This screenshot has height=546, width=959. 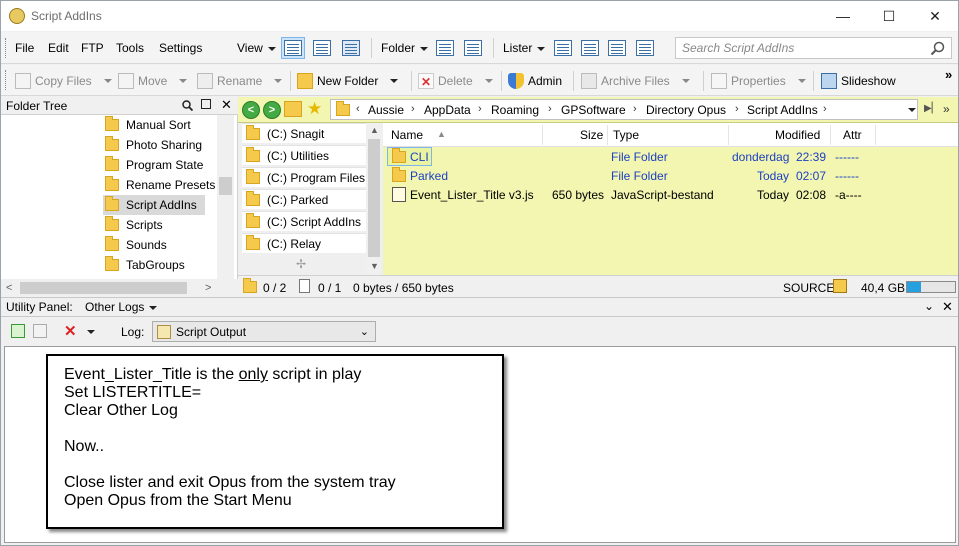 I want to click on favorite-item: (C:) Utilities, so click(x=304, y=155).